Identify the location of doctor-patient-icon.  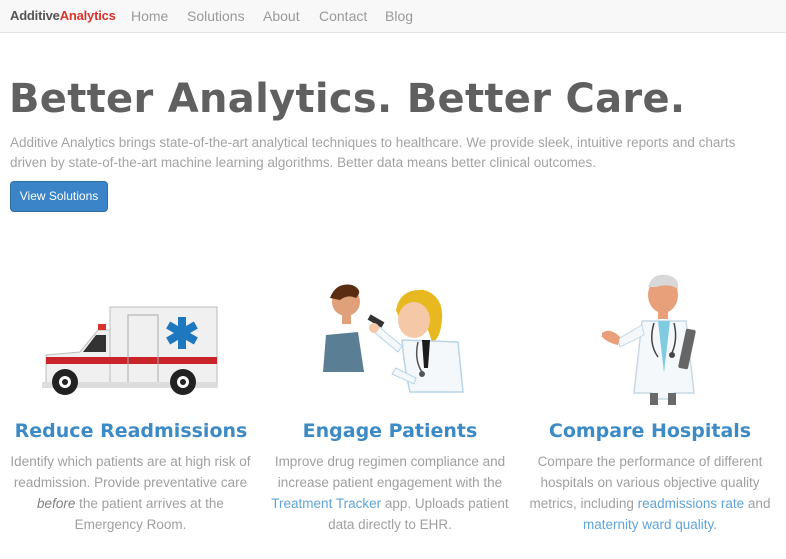
(393, 340).